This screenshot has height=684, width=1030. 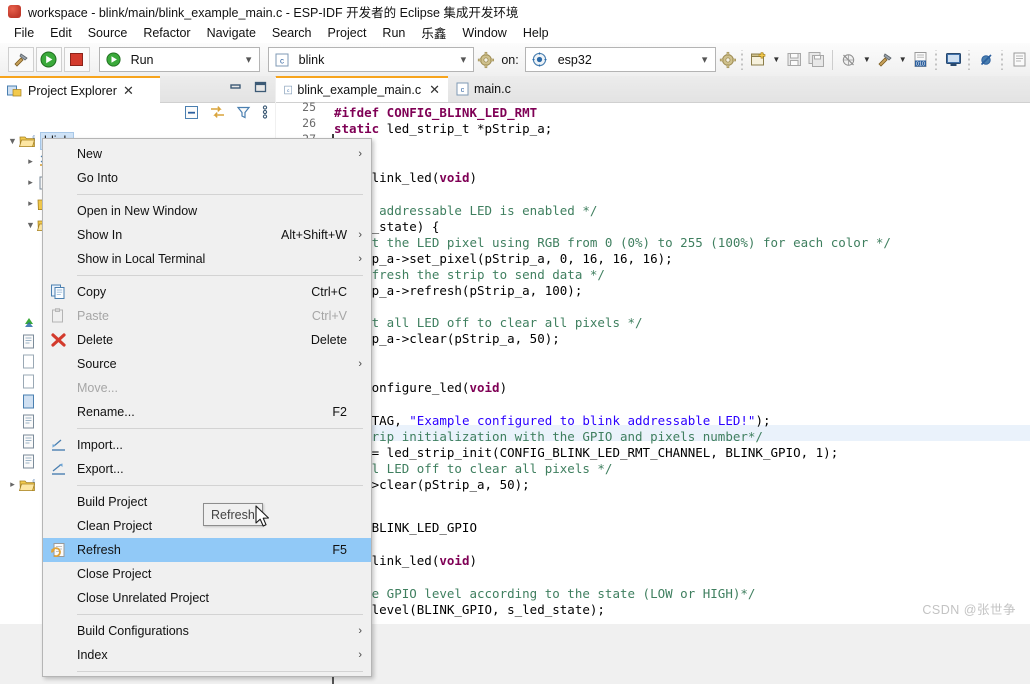 I want to click on skip-breakpoints-button, so click(x=986, y=60).